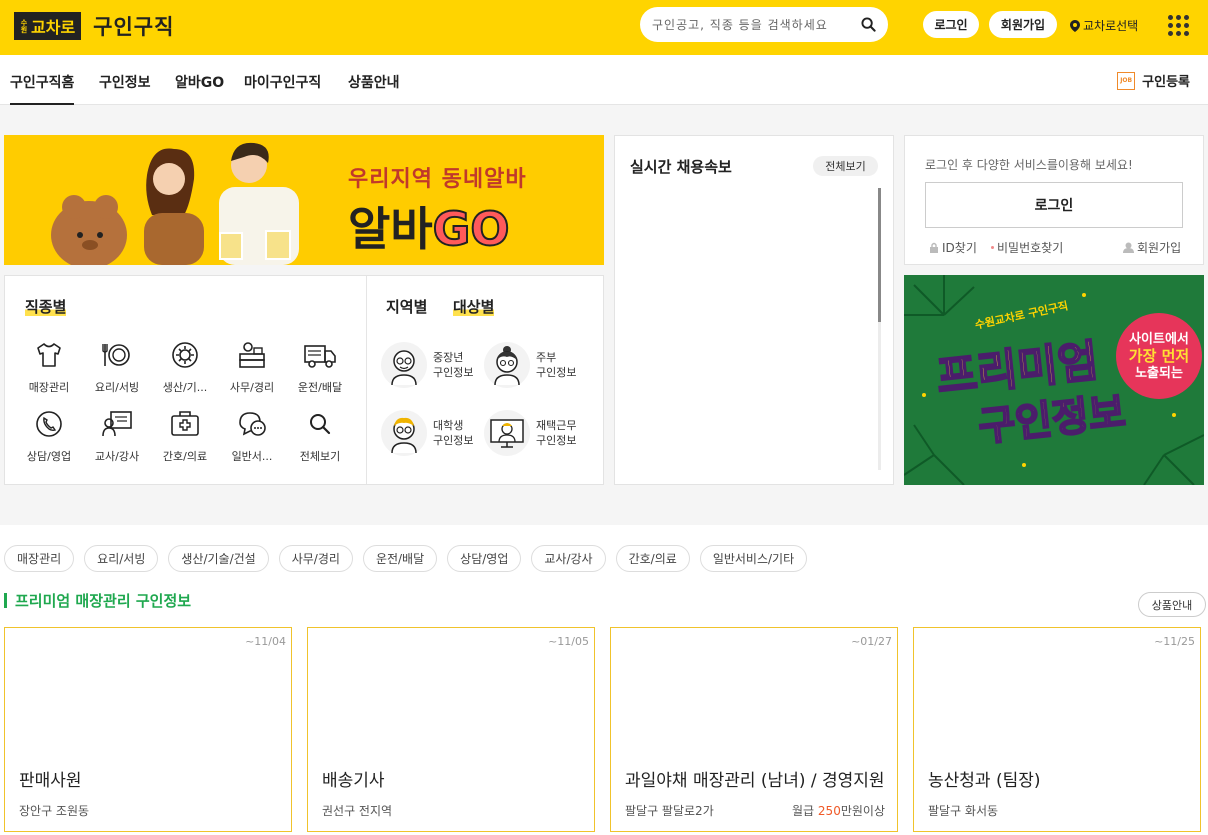  Describe the element at coordinates (1159, 355) in the screenshot. I see `badge-line2: 가장 먼저` at that location.